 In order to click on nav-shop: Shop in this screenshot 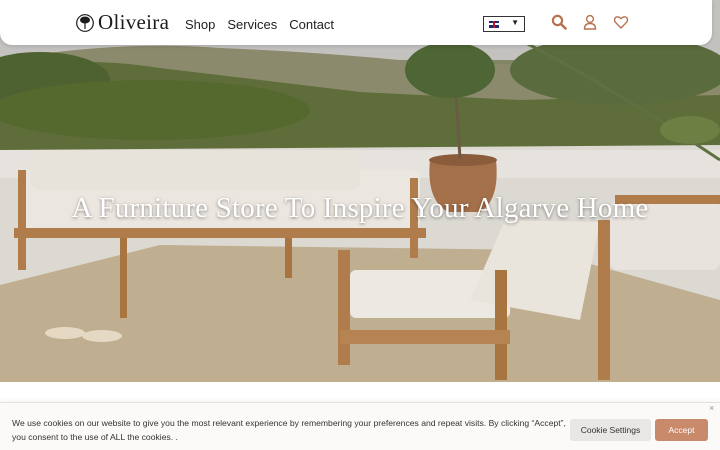, I will do `click(200, 24)`.